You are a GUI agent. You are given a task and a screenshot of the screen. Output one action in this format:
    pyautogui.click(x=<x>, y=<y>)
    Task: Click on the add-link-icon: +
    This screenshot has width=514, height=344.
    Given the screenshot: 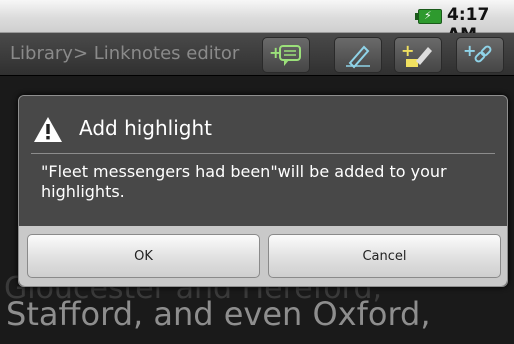 What is the action you would take?
    pyautogui.click(x=477, y=52)
    